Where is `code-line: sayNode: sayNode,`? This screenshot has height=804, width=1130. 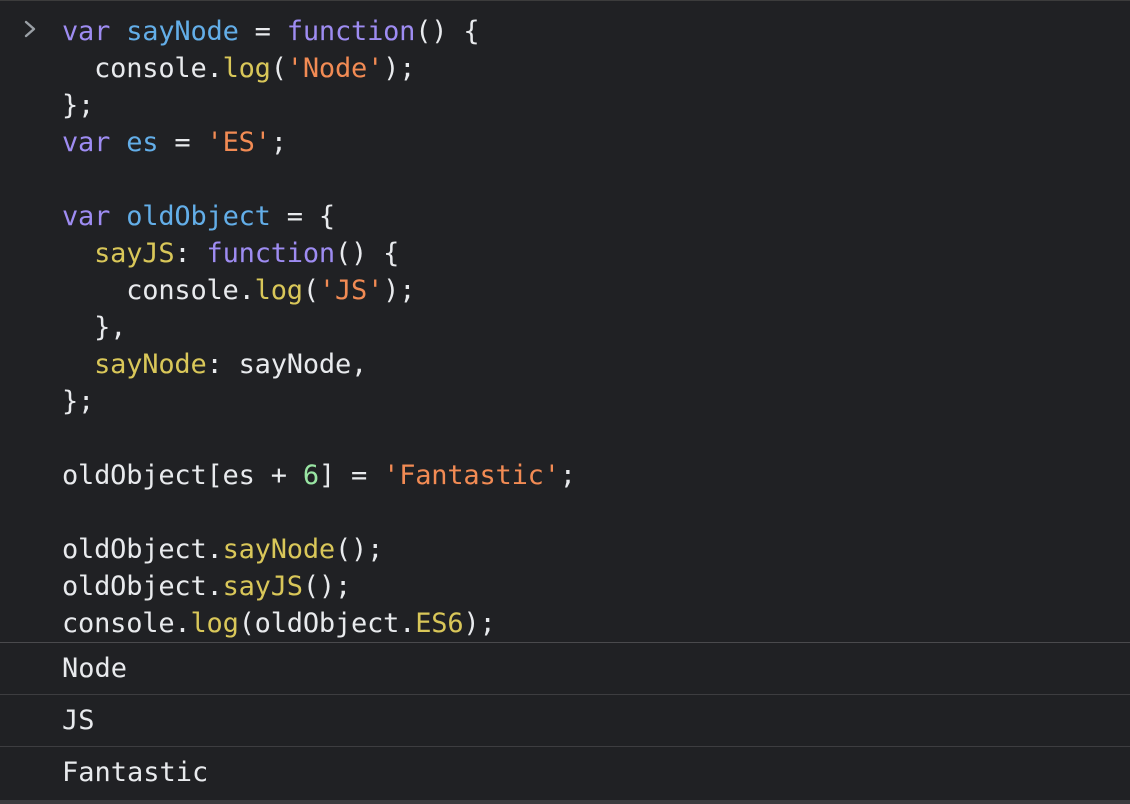 code-line: sayNode: sayNode, is located at coordinates (596, 364).